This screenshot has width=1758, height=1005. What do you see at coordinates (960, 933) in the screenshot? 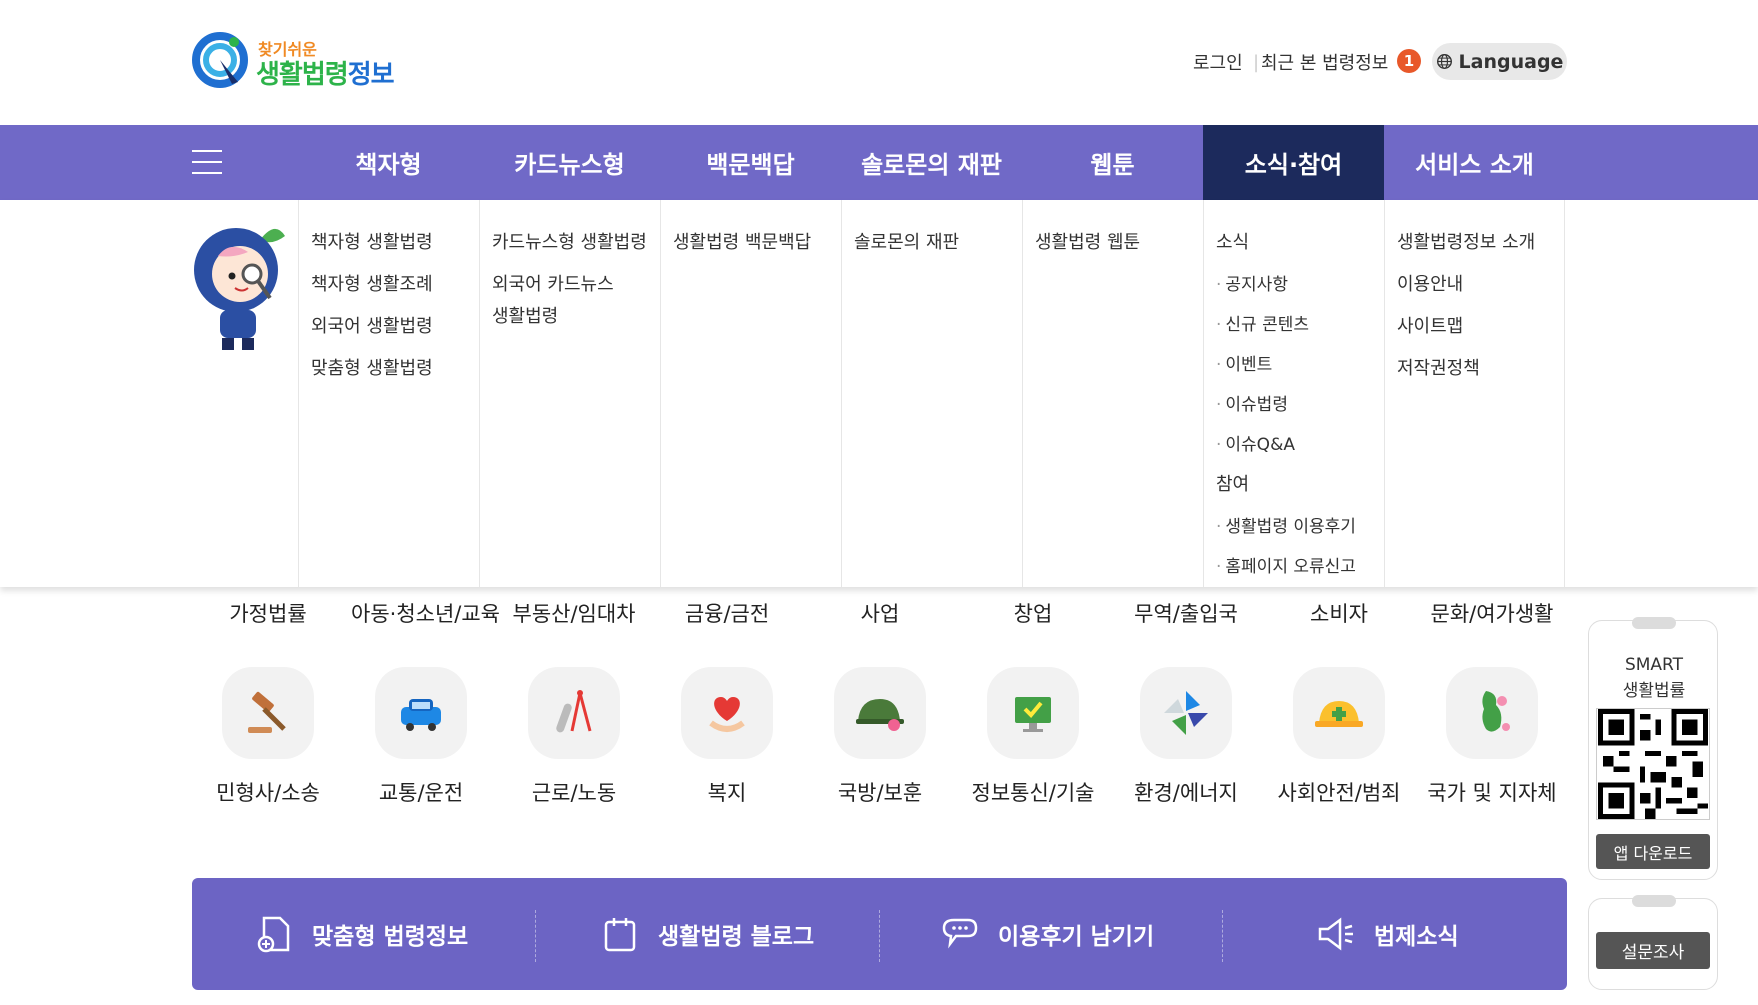
I see `chat-bubble-icon` at bounding box center [960, 933].